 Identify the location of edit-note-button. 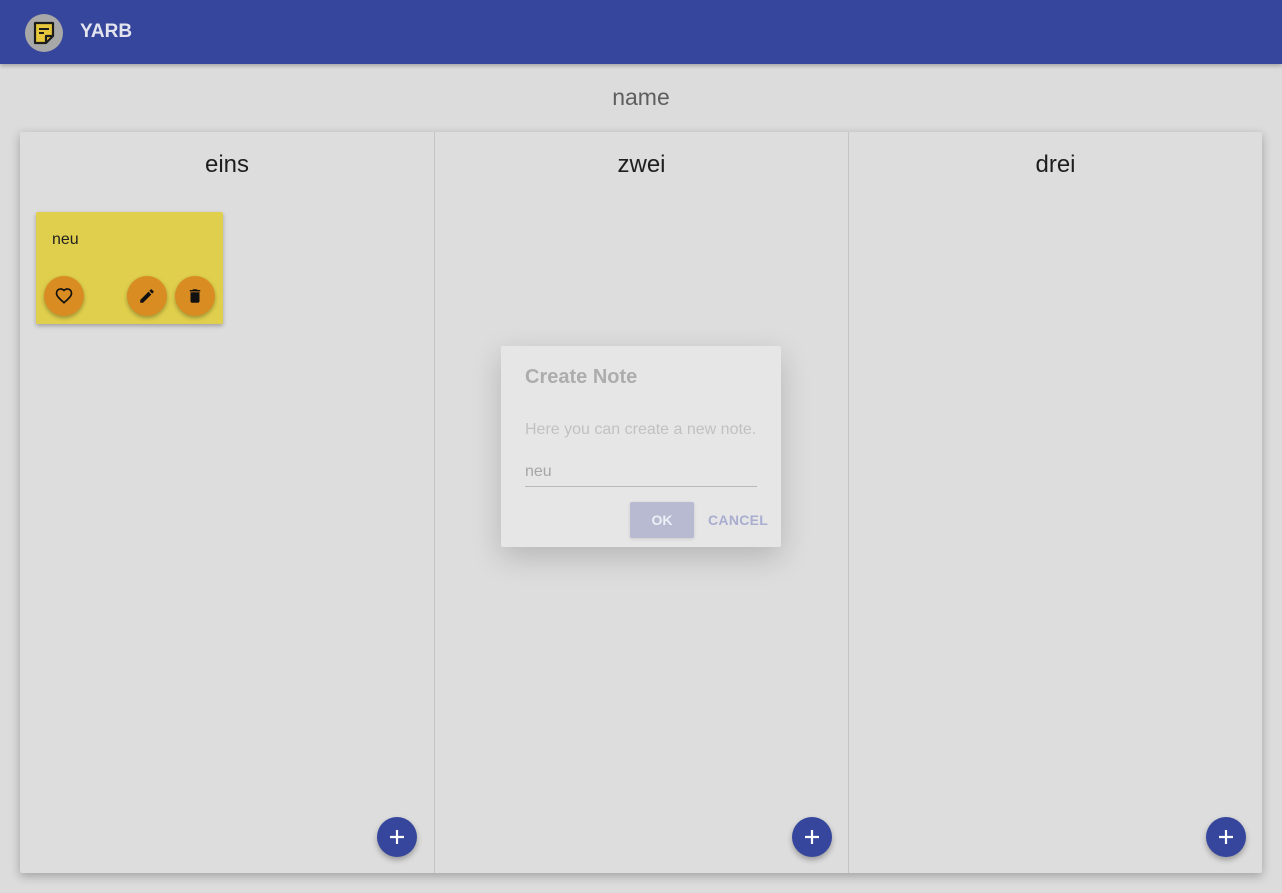
(147, 296).